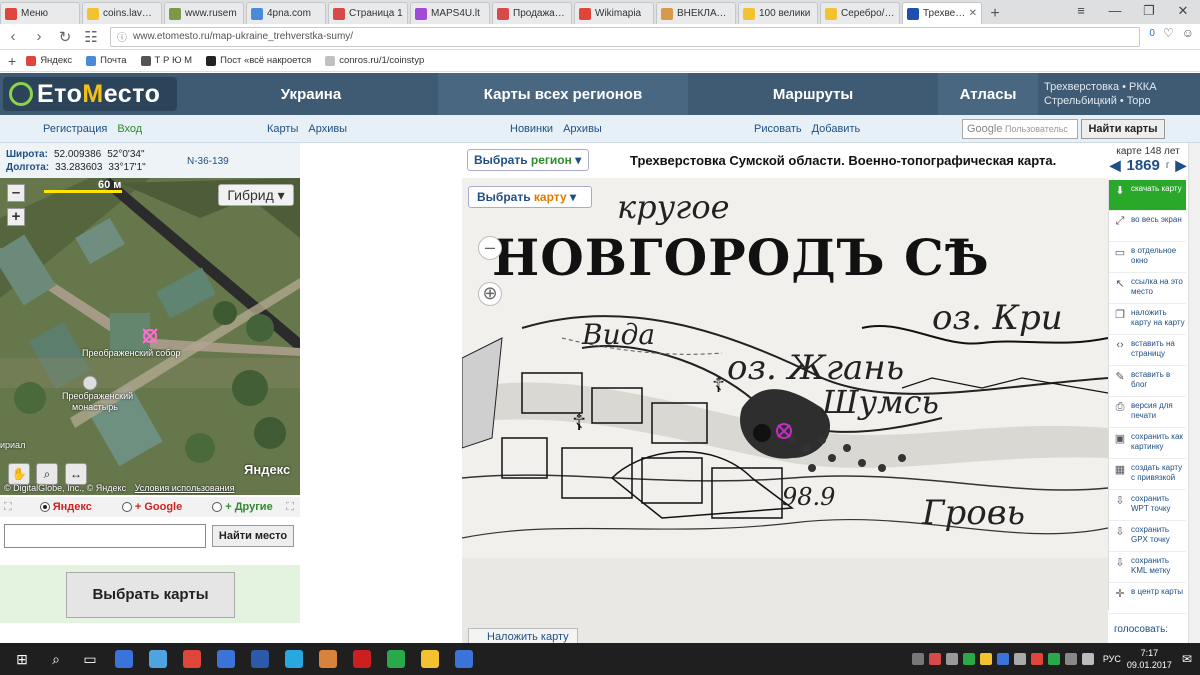 The image size is (1200, 675). What do you see at coordinates (563, 94) in the screenshot?
I see `nav-all-regions: Карты всех регионов` at bounding box center [563, 94].